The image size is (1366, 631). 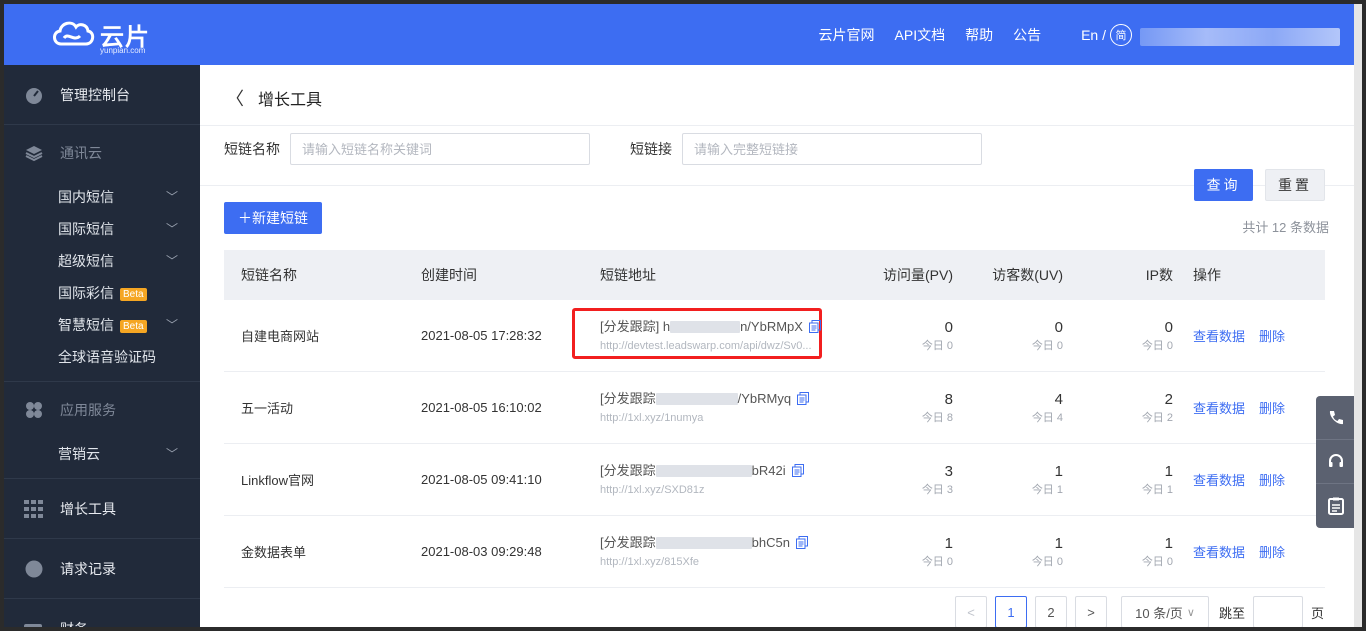 What do you see at coordinates (102, 261) in the screenshot?
I see `sidebar-item-super-sms: 超级短信 ﹀` at bounding box center [102, 261].